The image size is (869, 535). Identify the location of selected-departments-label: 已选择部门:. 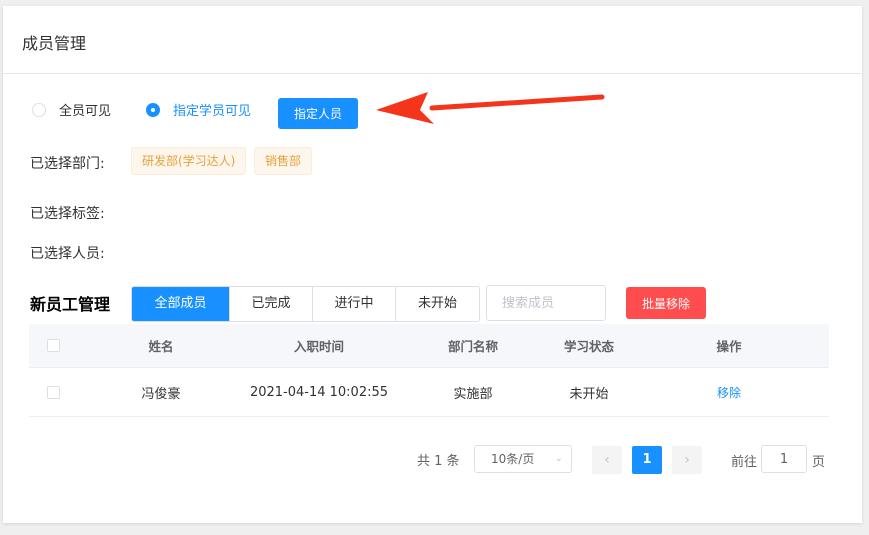
(67, 164).